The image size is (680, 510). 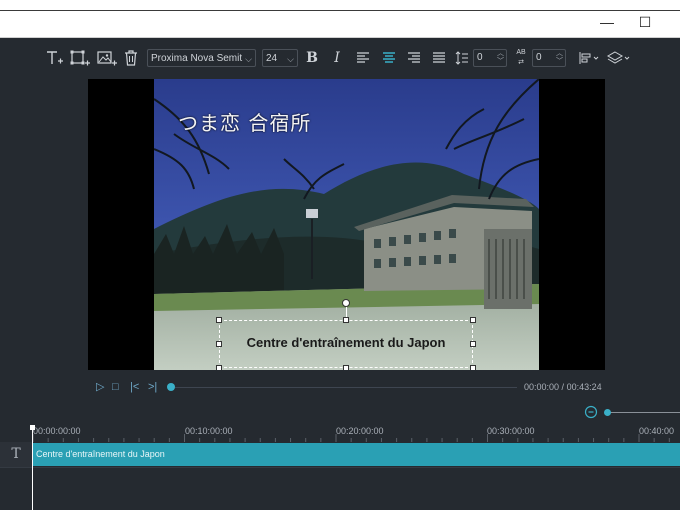 What do you see at coordinates (219, 344) in the screenshot?
I see `resize-handle-left` at bounding box center [219, 344].